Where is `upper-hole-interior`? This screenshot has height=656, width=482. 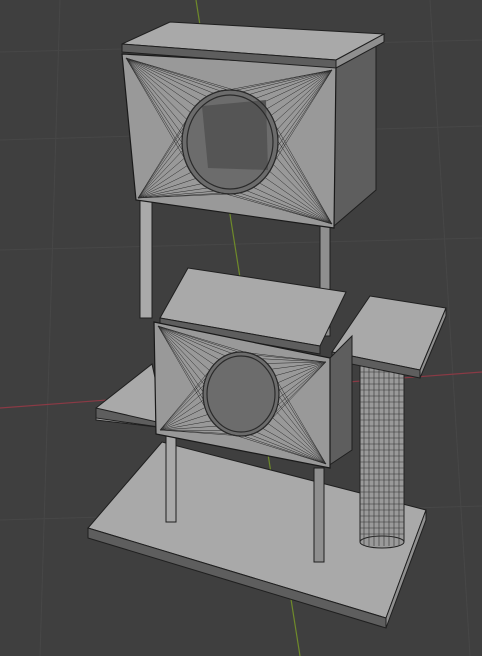 upper-hole-interior is located at coordinates (235, 135).